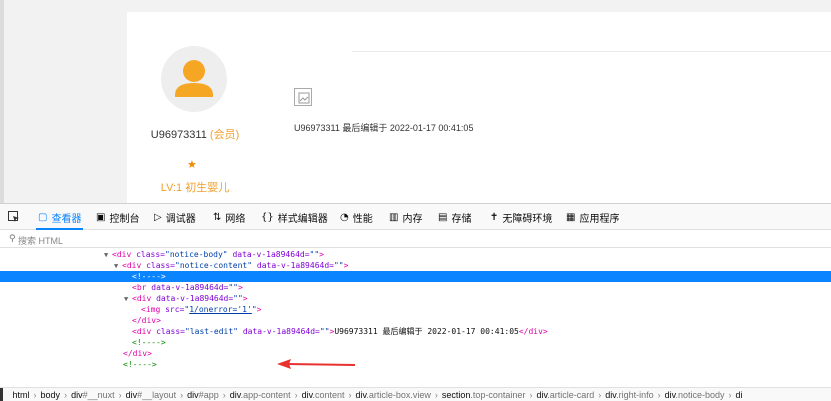 The width and height of the screenshot is (831, 401). I want to click on tab-debugger: ▷ 调试器, so click(175, 217).